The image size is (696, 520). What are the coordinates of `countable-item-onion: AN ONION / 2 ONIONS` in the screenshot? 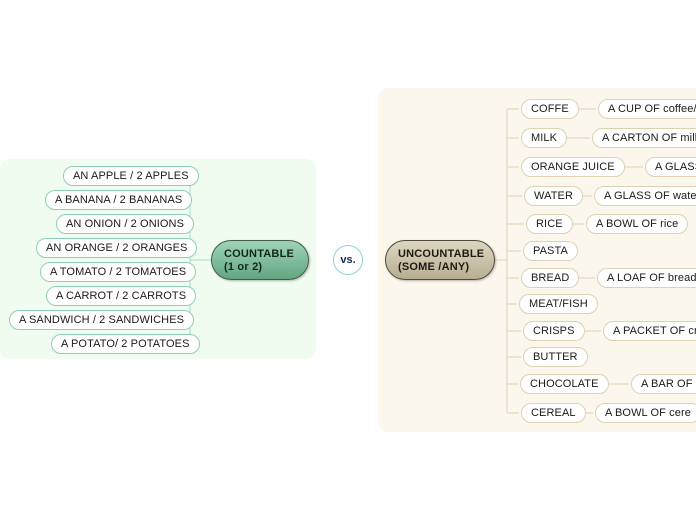 It's located at (125, 224).